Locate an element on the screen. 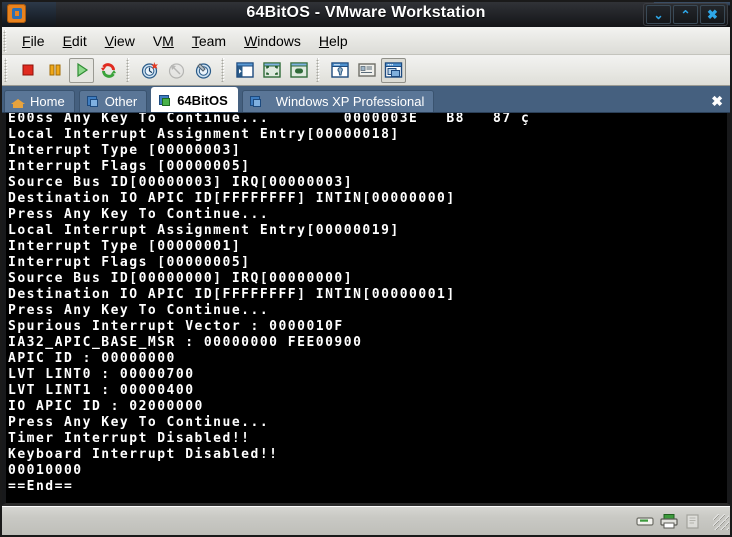 Image resolution: width=732 pixels, height=537 pixels. vm-running-icon is located at coordinates (165, 100).